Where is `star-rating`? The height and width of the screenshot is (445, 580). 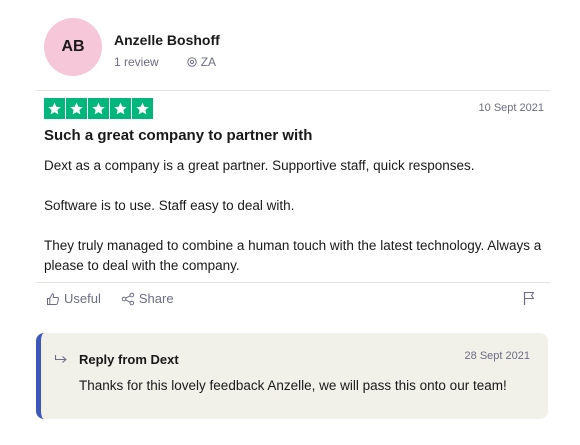
star-rating is located at coordinates (99, 108).